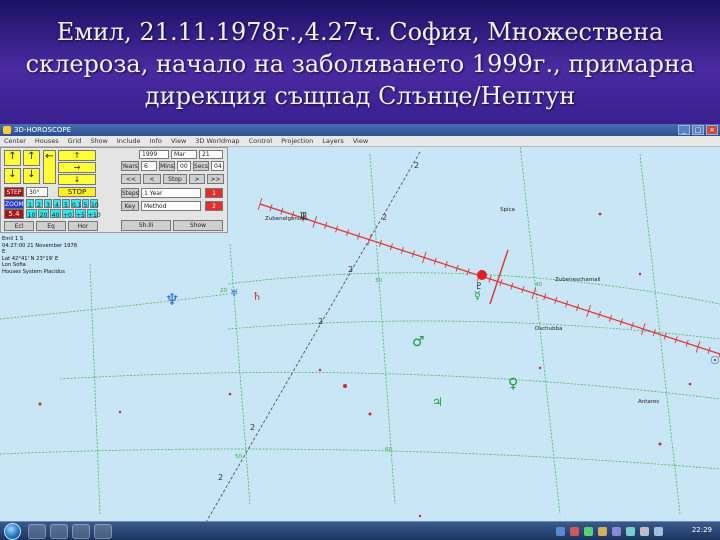  What do you see at coordinates (40, 245) in the screenshot?
I see `readout-line: 04:27:00 21 November 1978` at bounding box center [40, 245].